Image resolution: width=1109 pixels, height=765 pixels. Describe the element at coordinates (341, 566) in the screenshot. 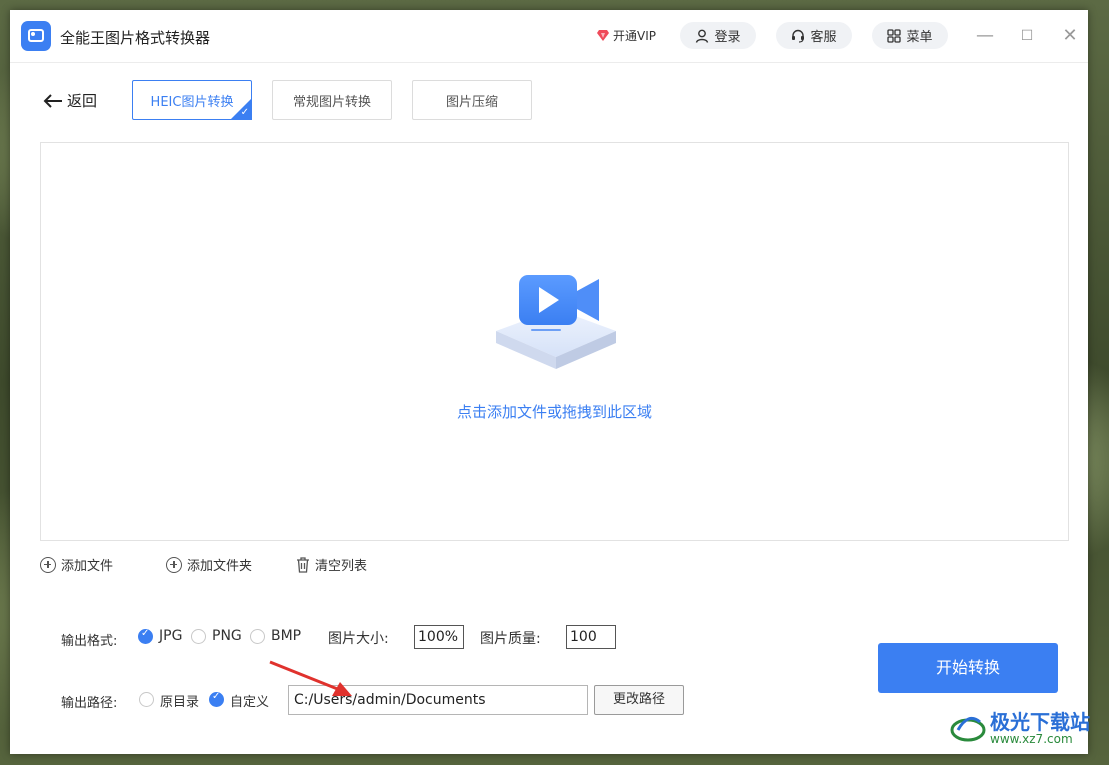

I see `clear-list-label: 清空列表` at that location.